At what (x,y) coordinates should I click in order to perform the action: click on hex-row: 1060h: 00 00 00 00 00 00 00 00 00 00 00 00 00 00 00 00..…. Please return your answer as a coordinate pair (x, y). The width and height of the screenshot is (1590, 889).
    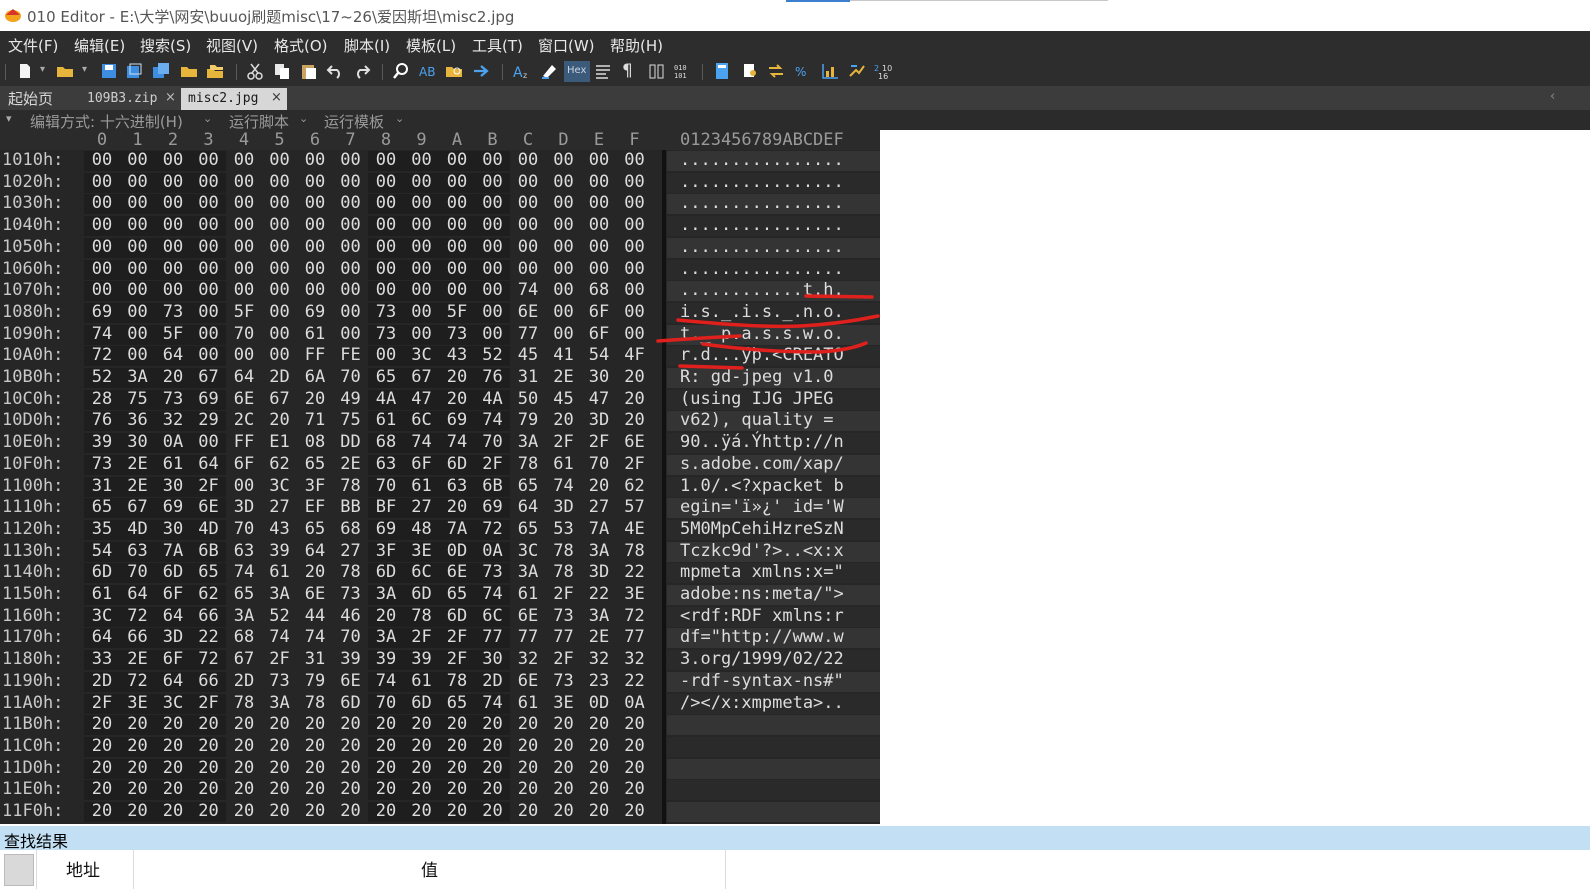
    Looking at the image, I should click on (440, 270).